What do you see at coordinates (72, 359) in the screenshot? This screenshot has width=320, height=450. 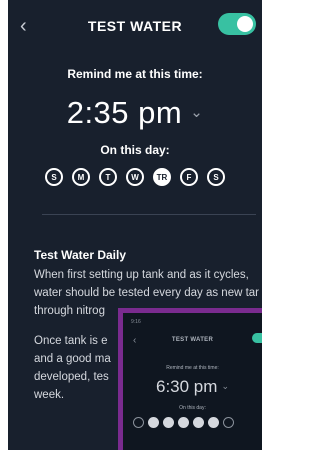 I see `description-para2-line2: and a good ma` at bounding box center [72, 359].